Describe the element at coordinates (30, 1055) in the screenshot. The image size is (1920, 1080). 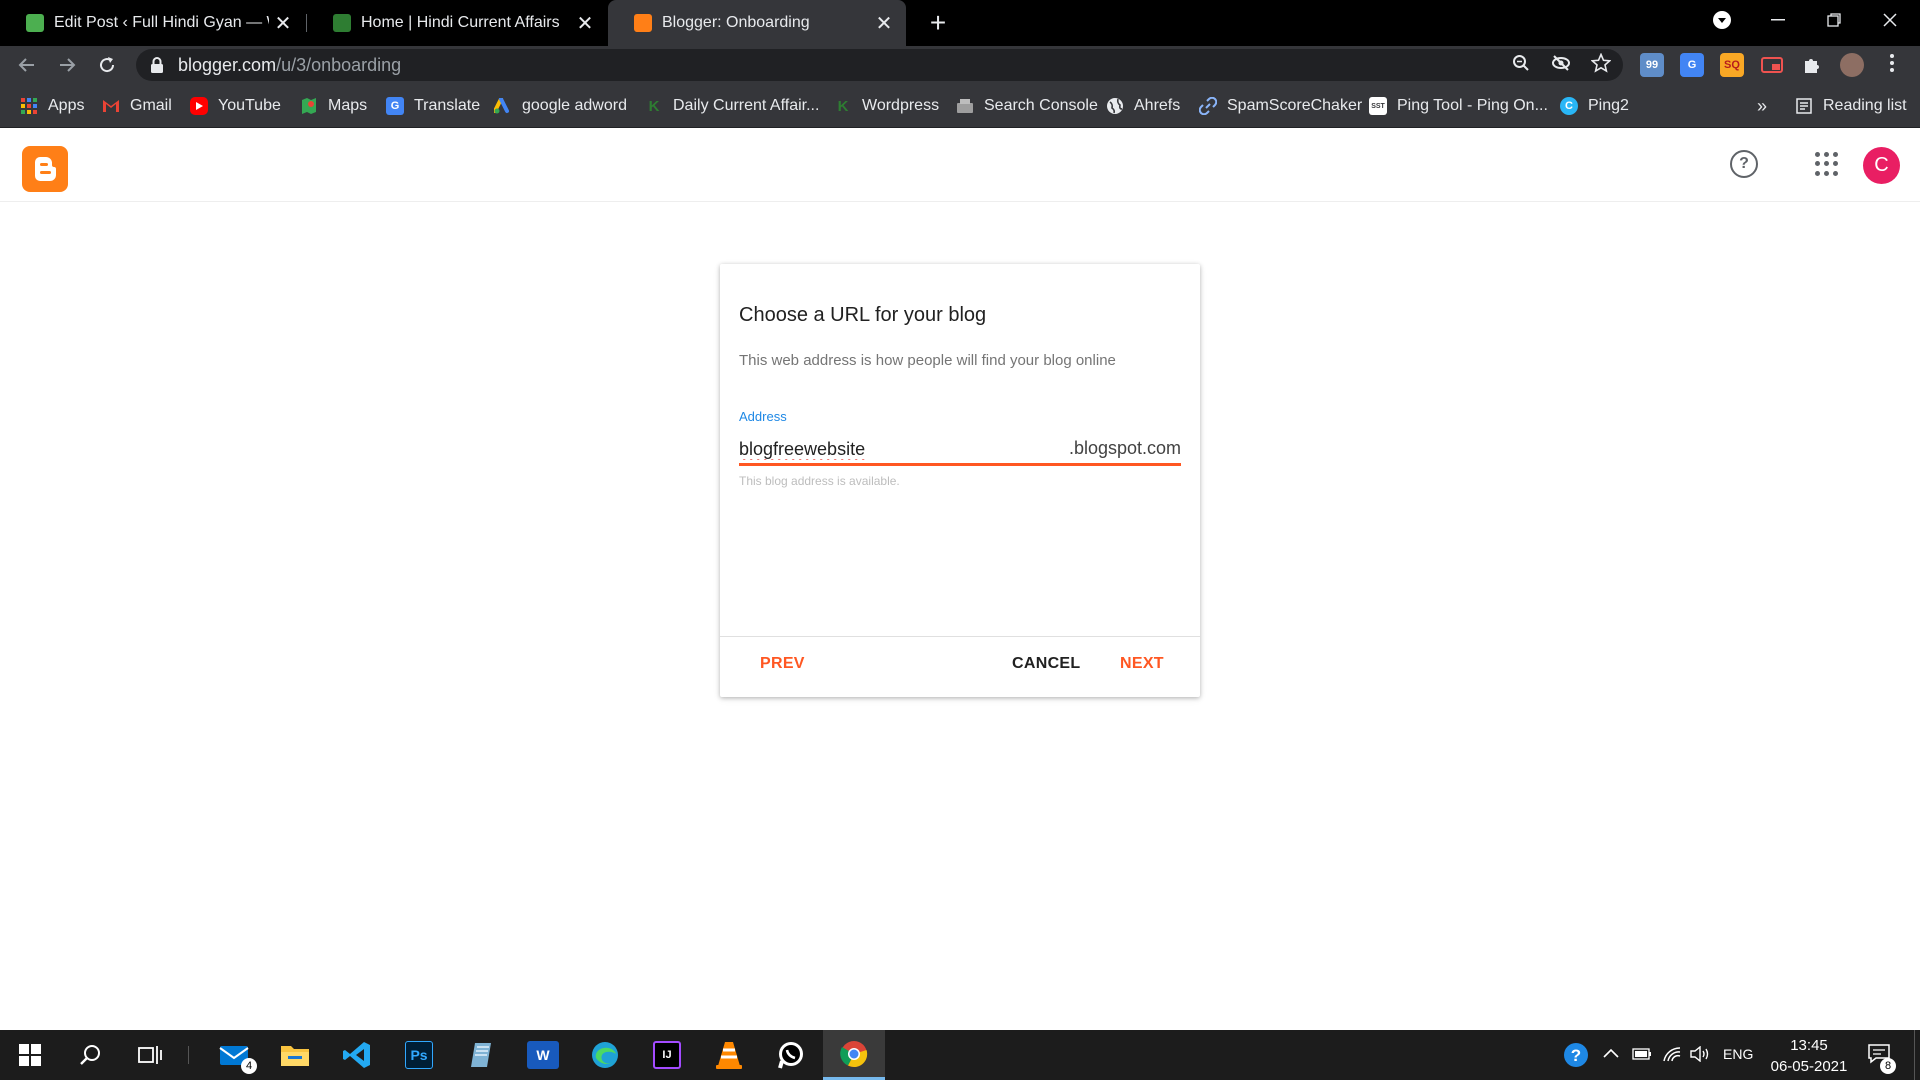
I see `start-button` at that location.